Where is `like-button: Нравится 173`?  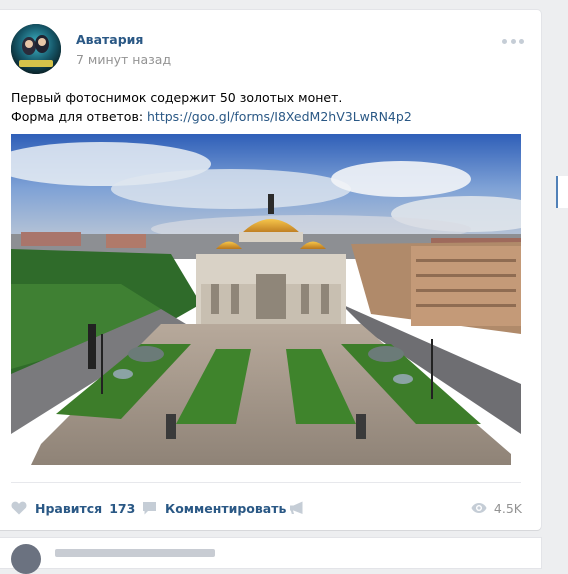 like-button: Нравится 173 is located at coordinates (73, 508).